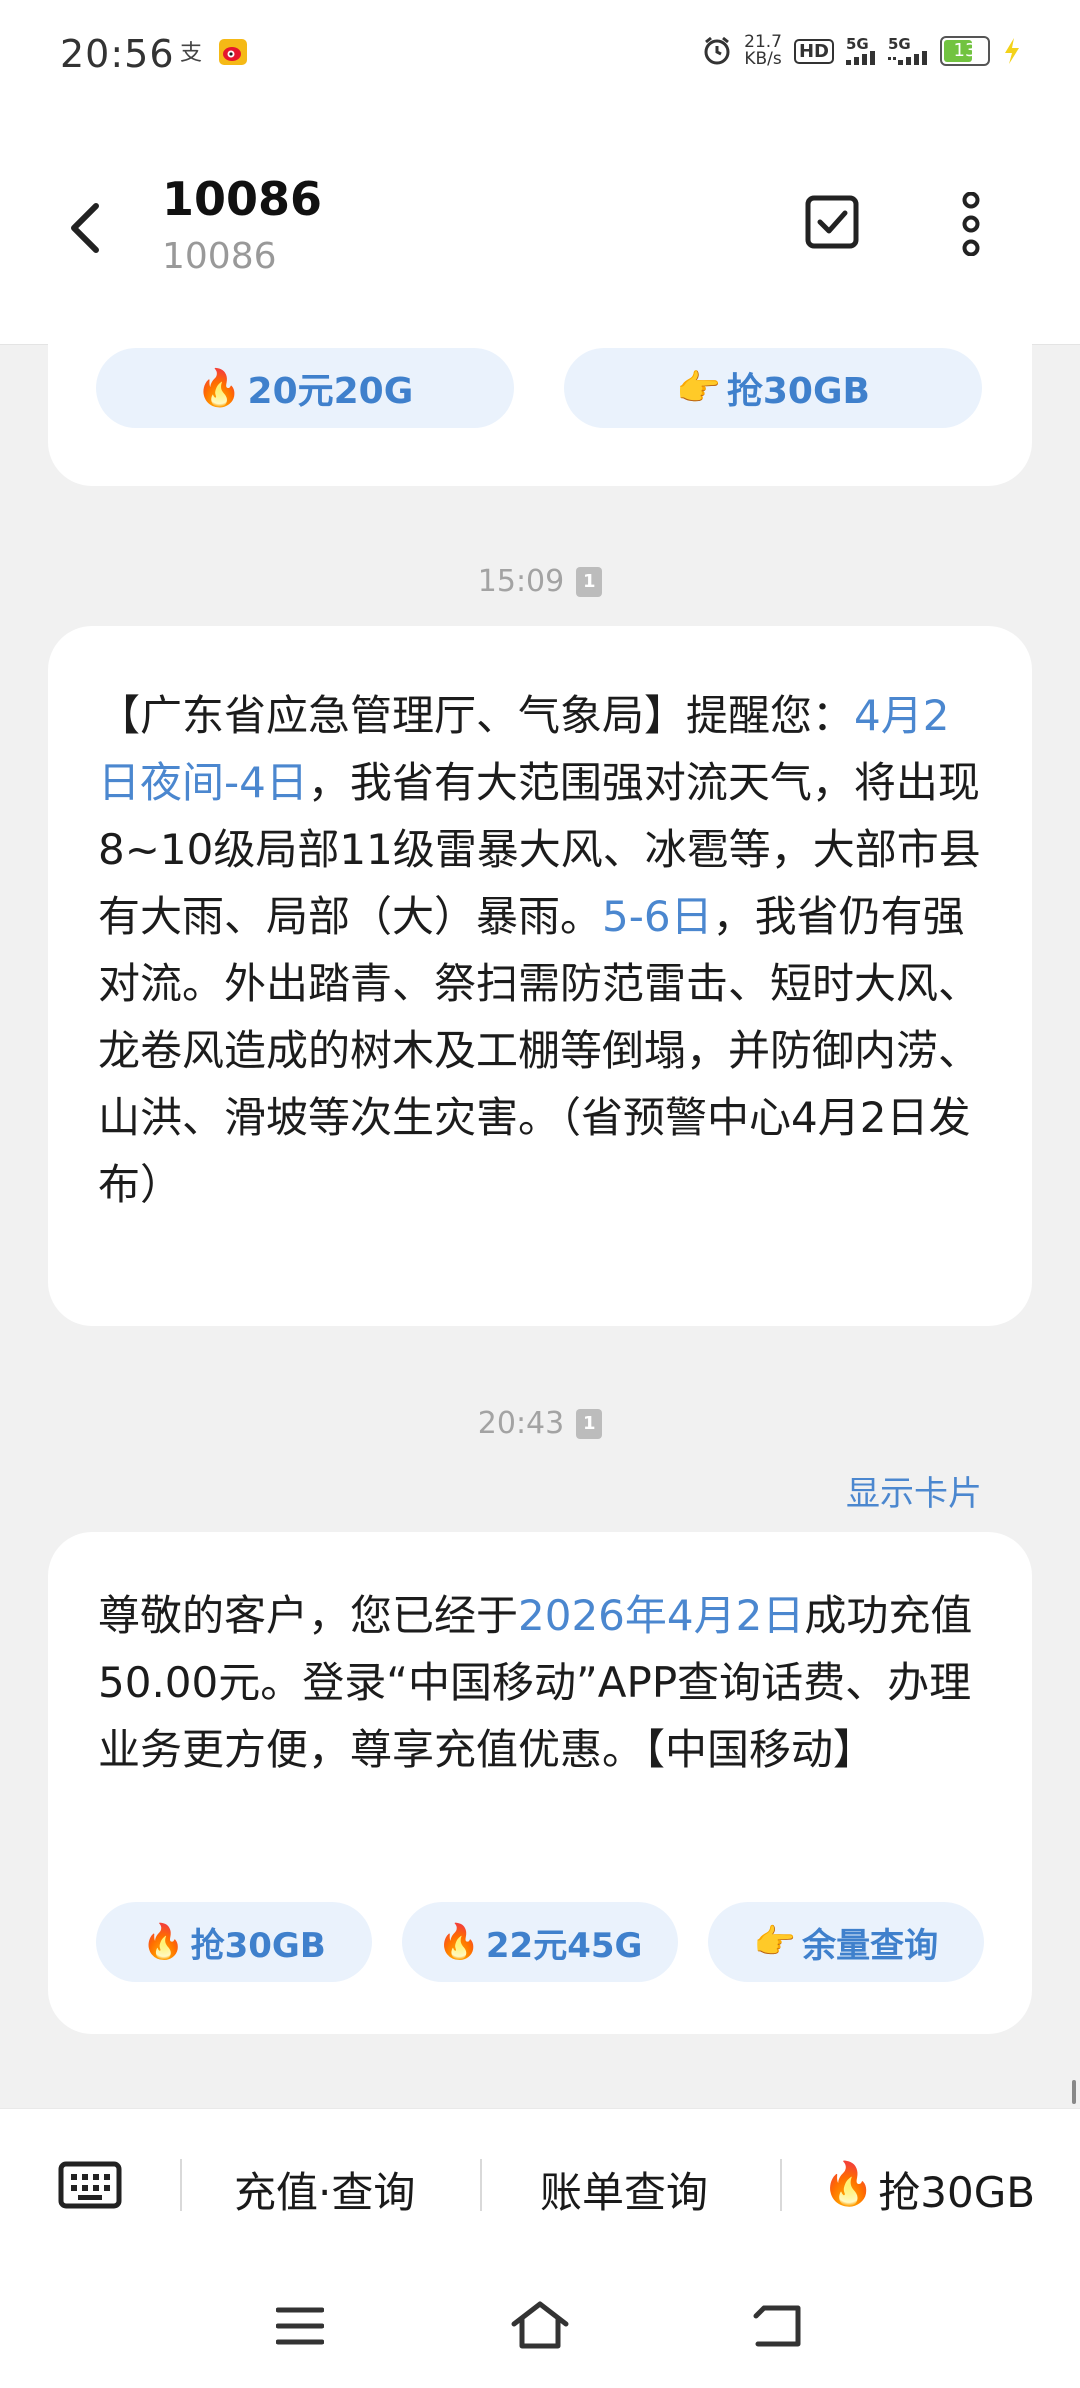 The image size is (1080, 2388). Describe the element at coordinates (899, 44) in the screenshot. I see `signal2-label: 5G` at that location.